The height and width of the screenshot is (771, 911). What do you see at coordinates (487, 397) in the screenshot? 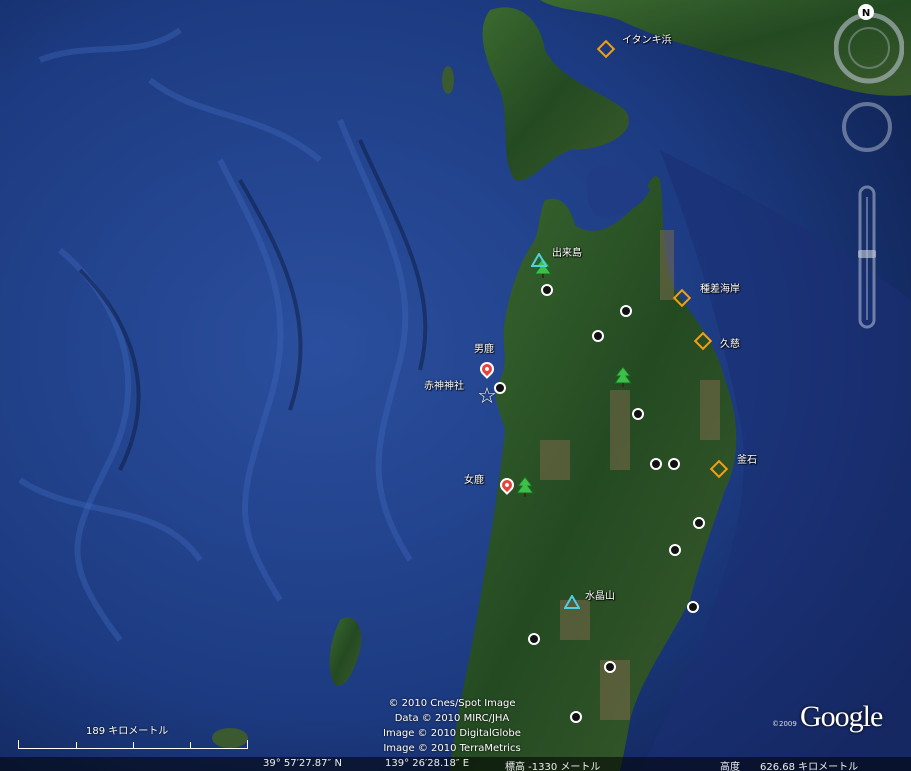
I see `star-marker-icon: ☆` at bounding box center [487, 397].